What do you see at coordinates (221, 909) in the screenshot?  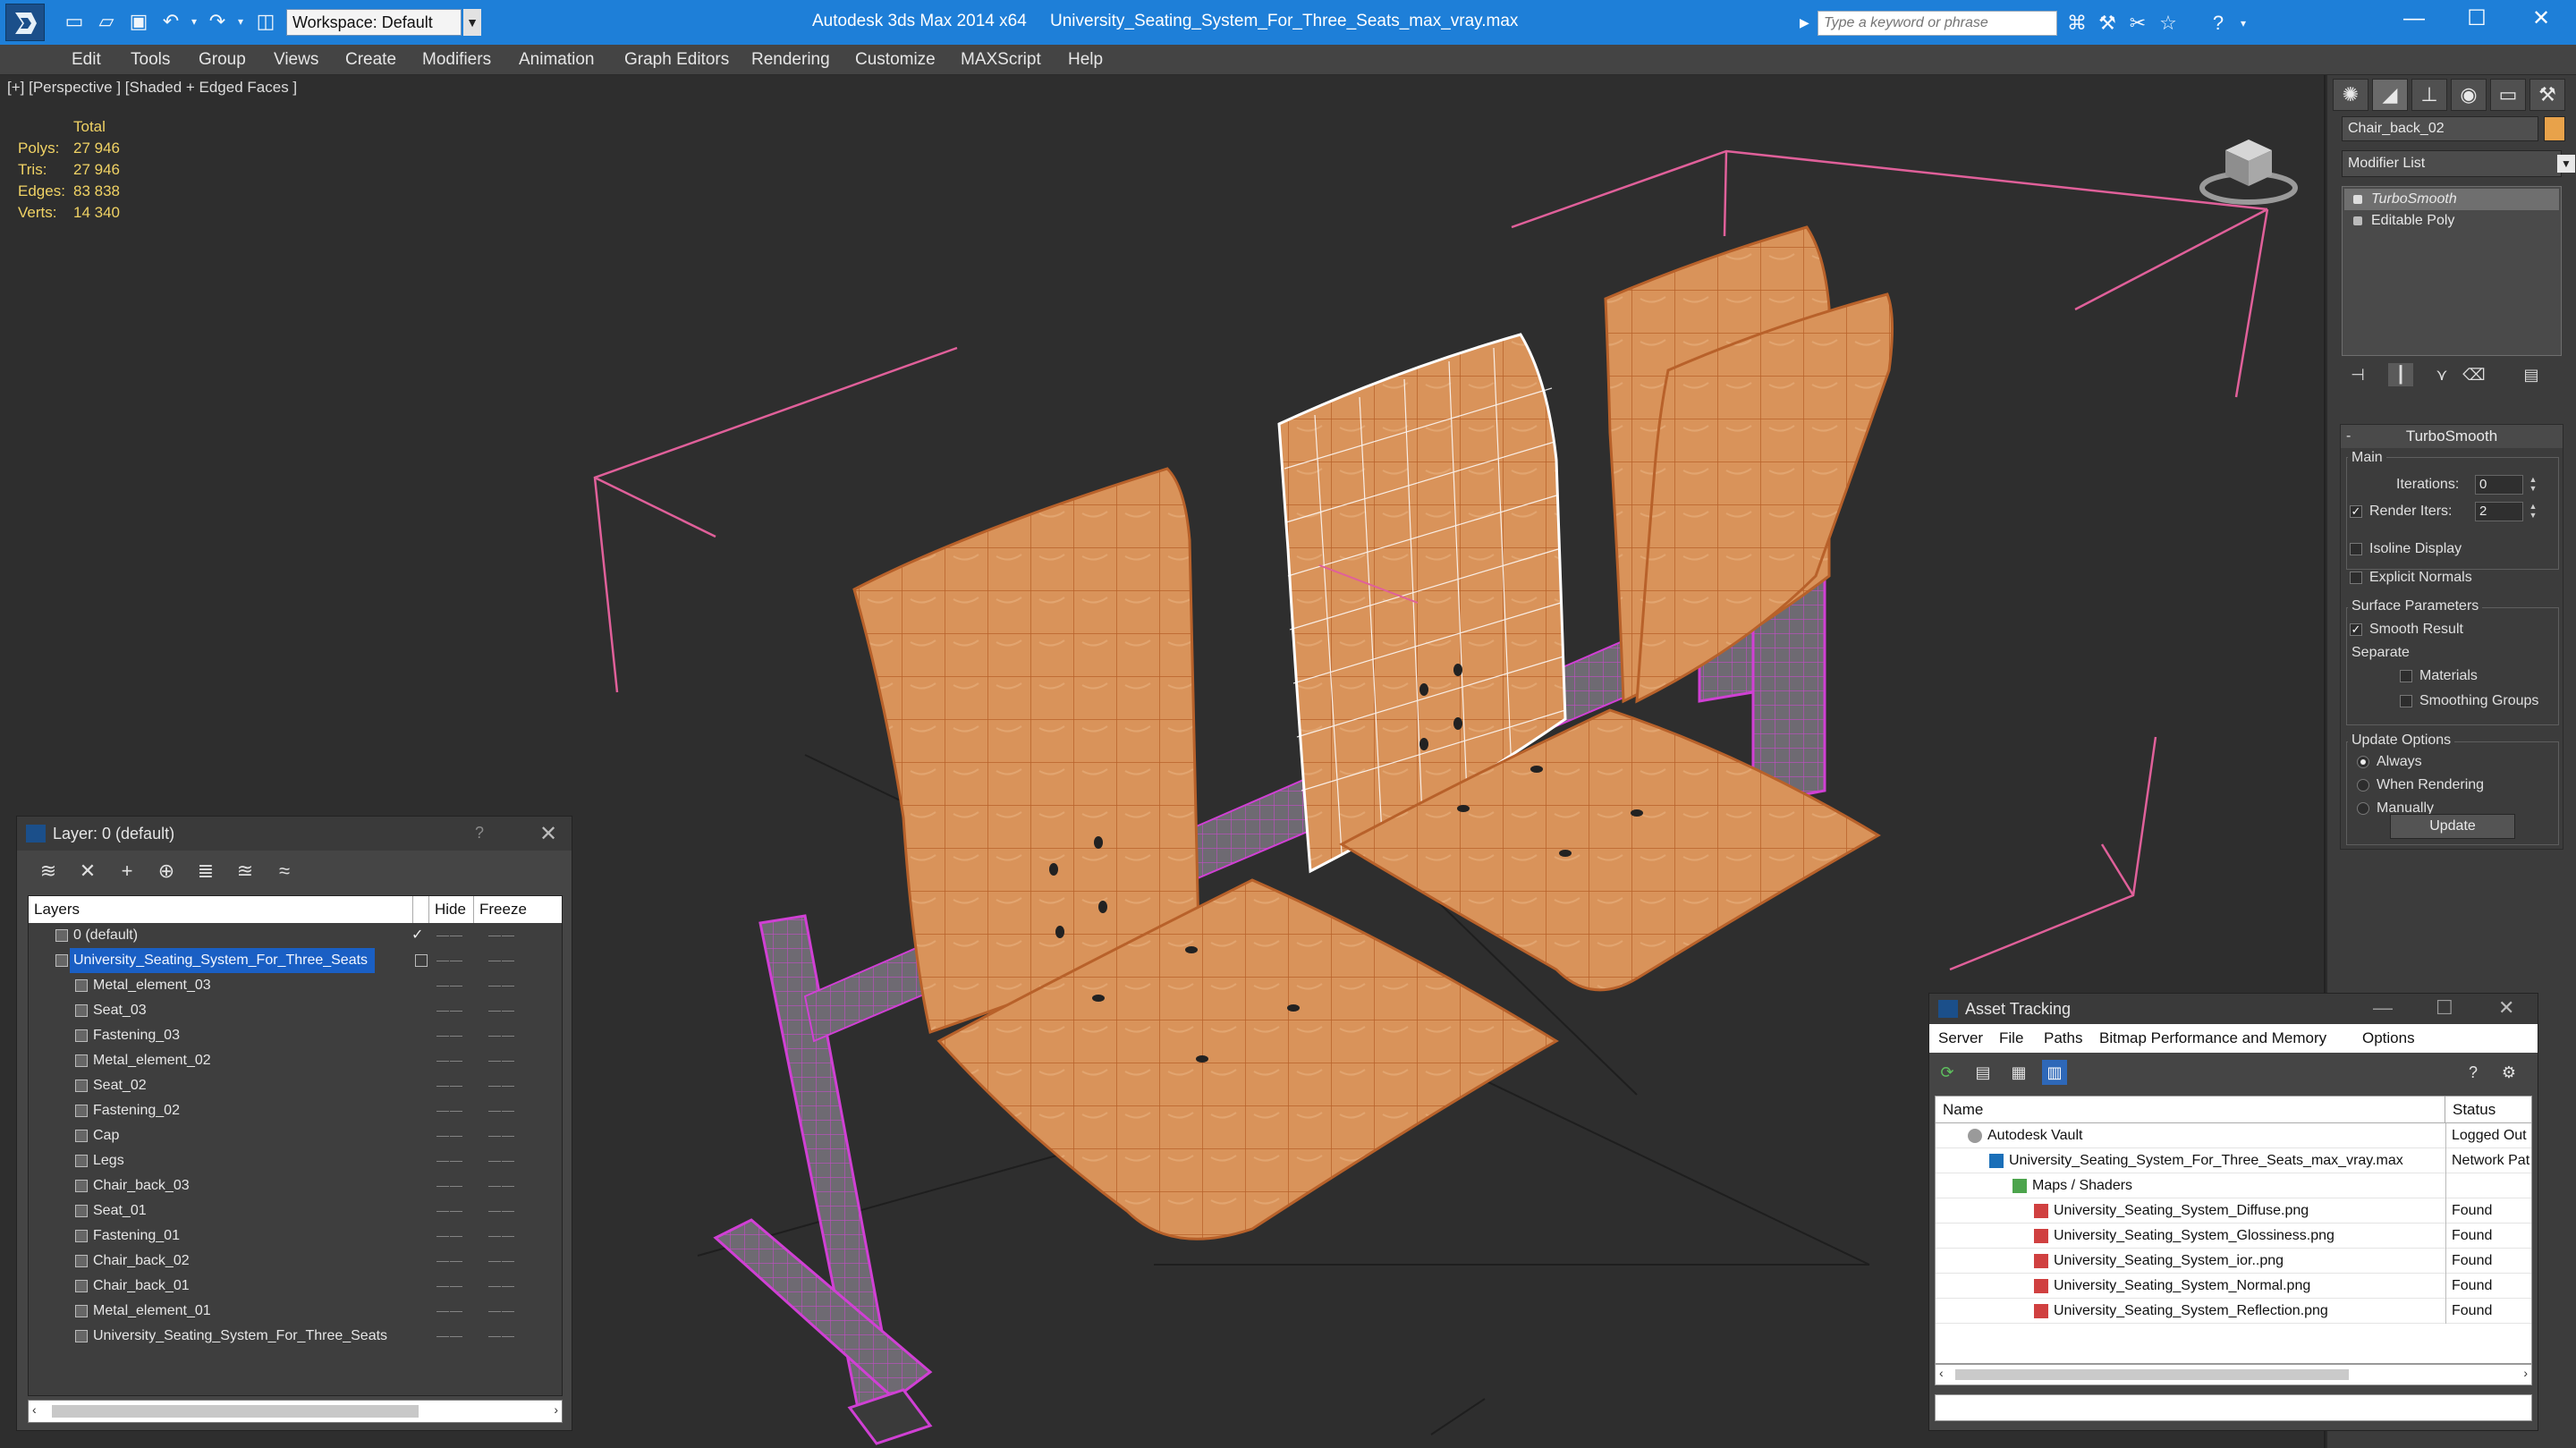 I see `col-layers: Layers` at bounding box center [221, 909].